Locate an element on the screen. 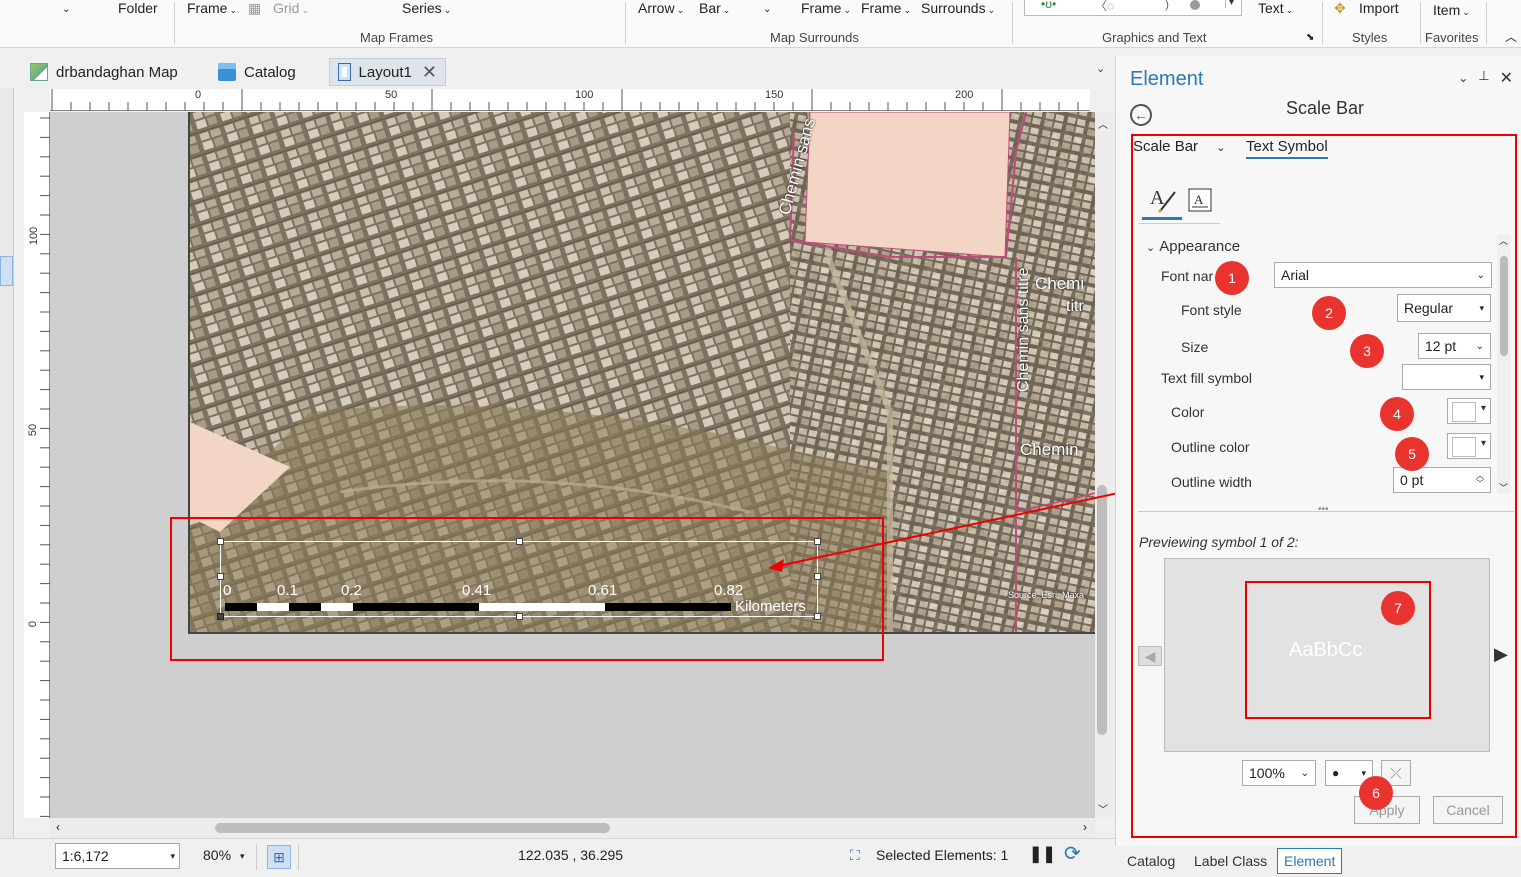  svg-text: A is located at coordinates (1157, 198).